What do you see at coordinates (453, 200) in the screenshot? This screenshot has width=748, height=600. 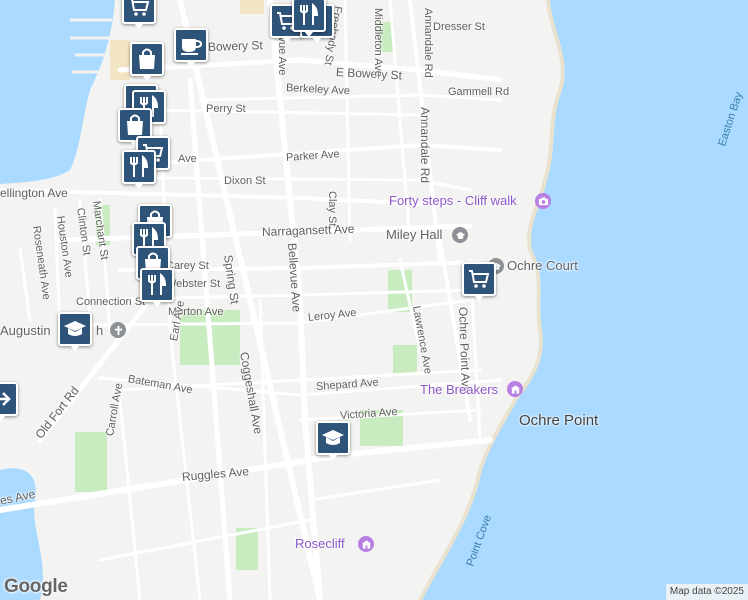 I see `poi-forty-steps-label: Forty steps - Cliff walk` at bounding box center [453, 200].